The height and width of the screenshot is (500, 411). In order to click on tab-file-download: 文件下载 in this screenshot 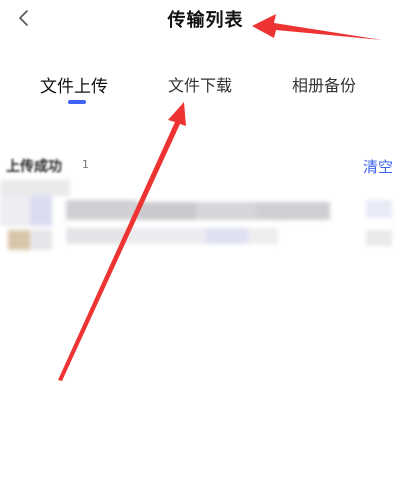, I will do `click(200, 87)`.